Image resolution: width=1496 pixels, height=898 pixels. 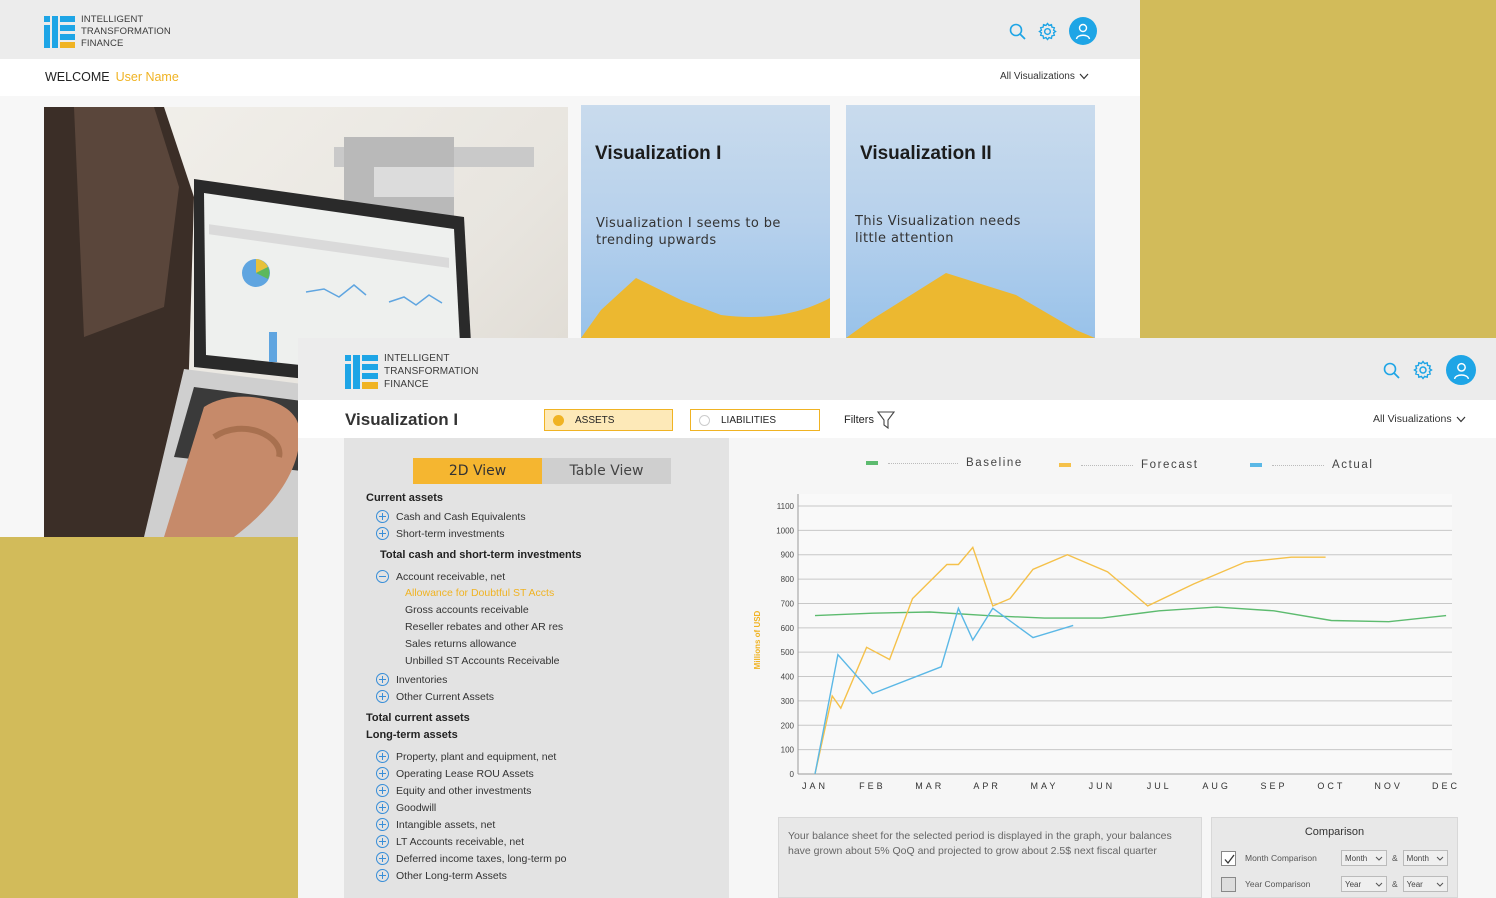 What do you see at coordinates (1395, 858) in the screenshot?
I see `ampersand: &` at bounding box center [1395, 858].